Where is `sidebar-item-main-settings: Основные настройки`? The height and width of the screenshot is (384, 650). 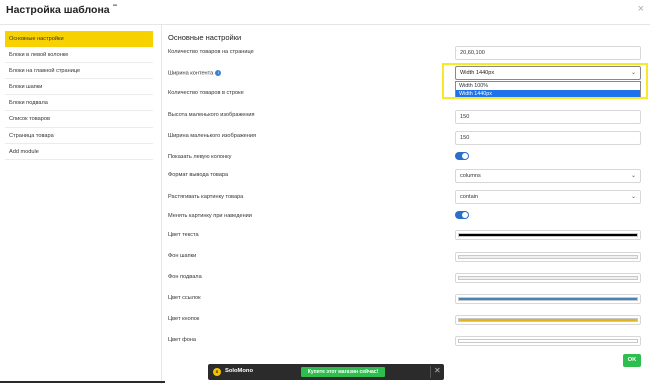
sidebar-item-main-settings: Основные настройки is located at coordinates (79, 39).